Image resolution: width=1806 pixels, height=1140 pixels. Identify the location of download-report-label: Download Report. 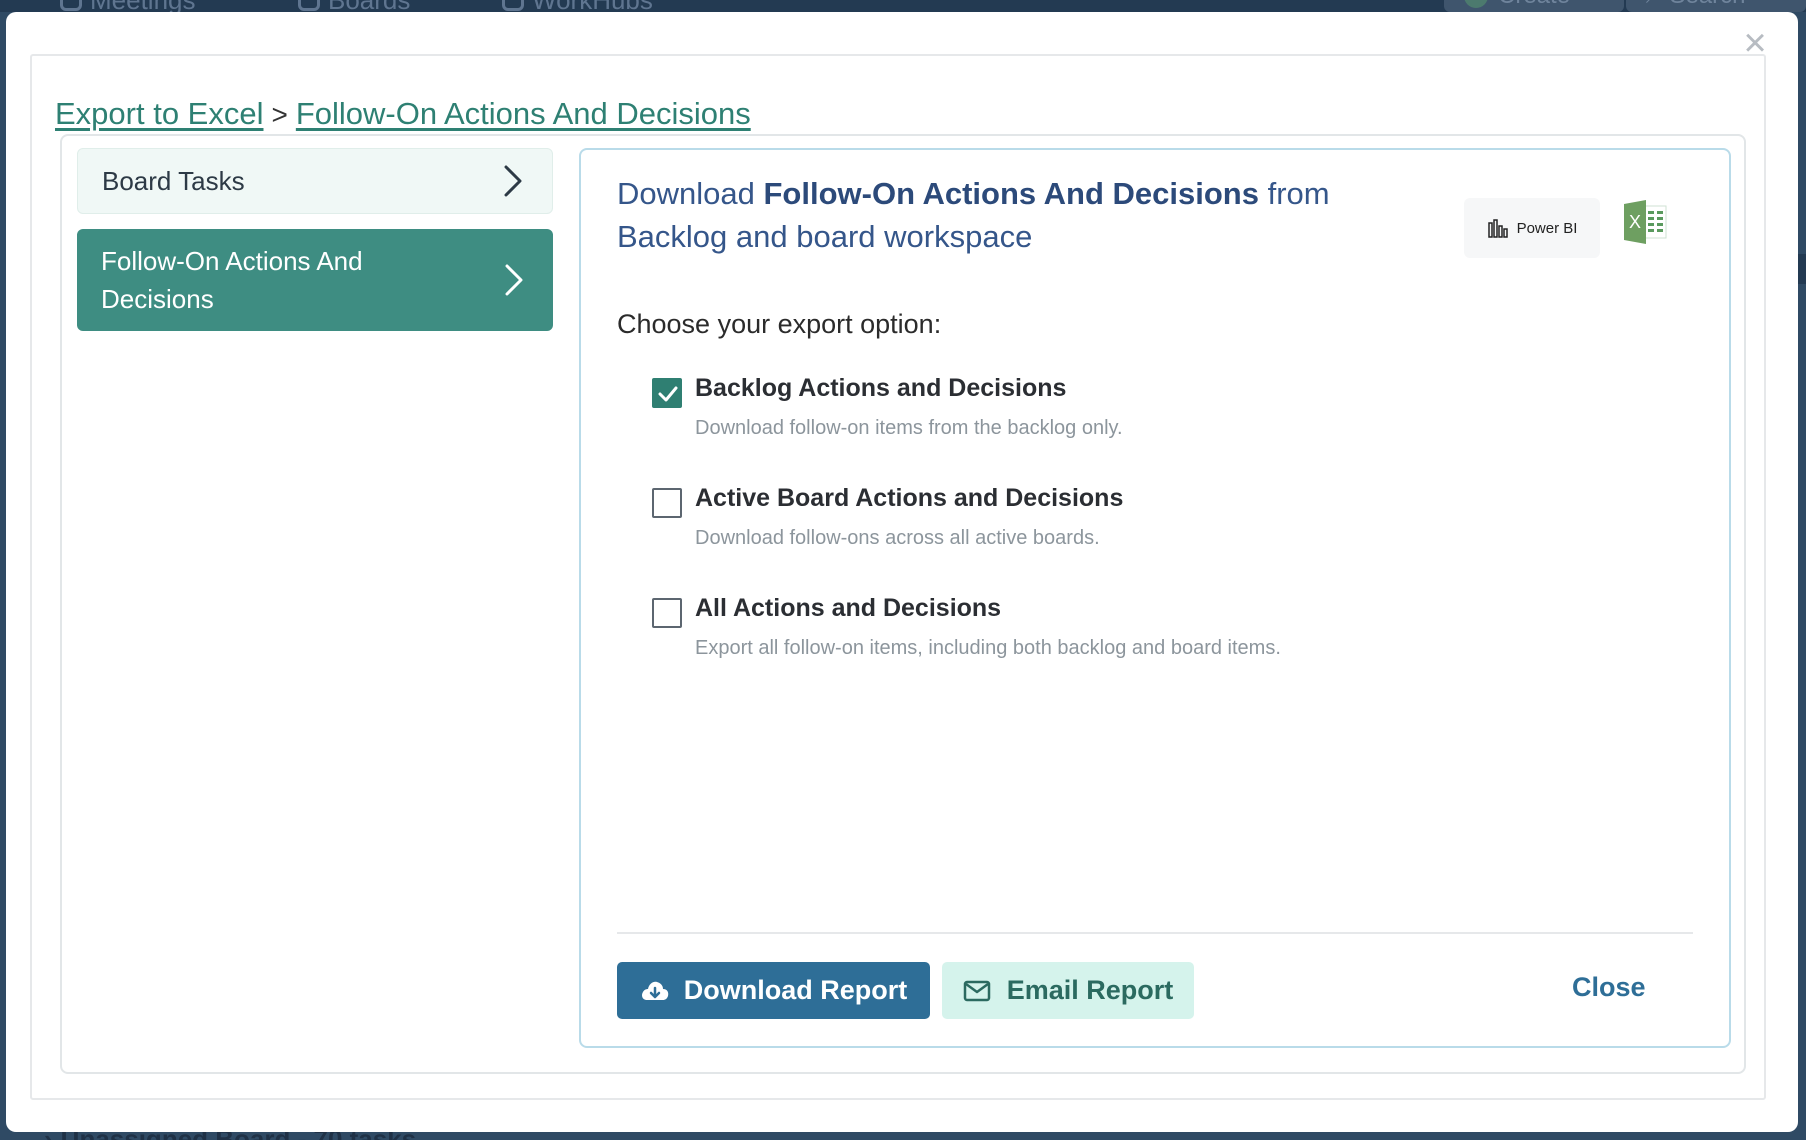
(795, 990).